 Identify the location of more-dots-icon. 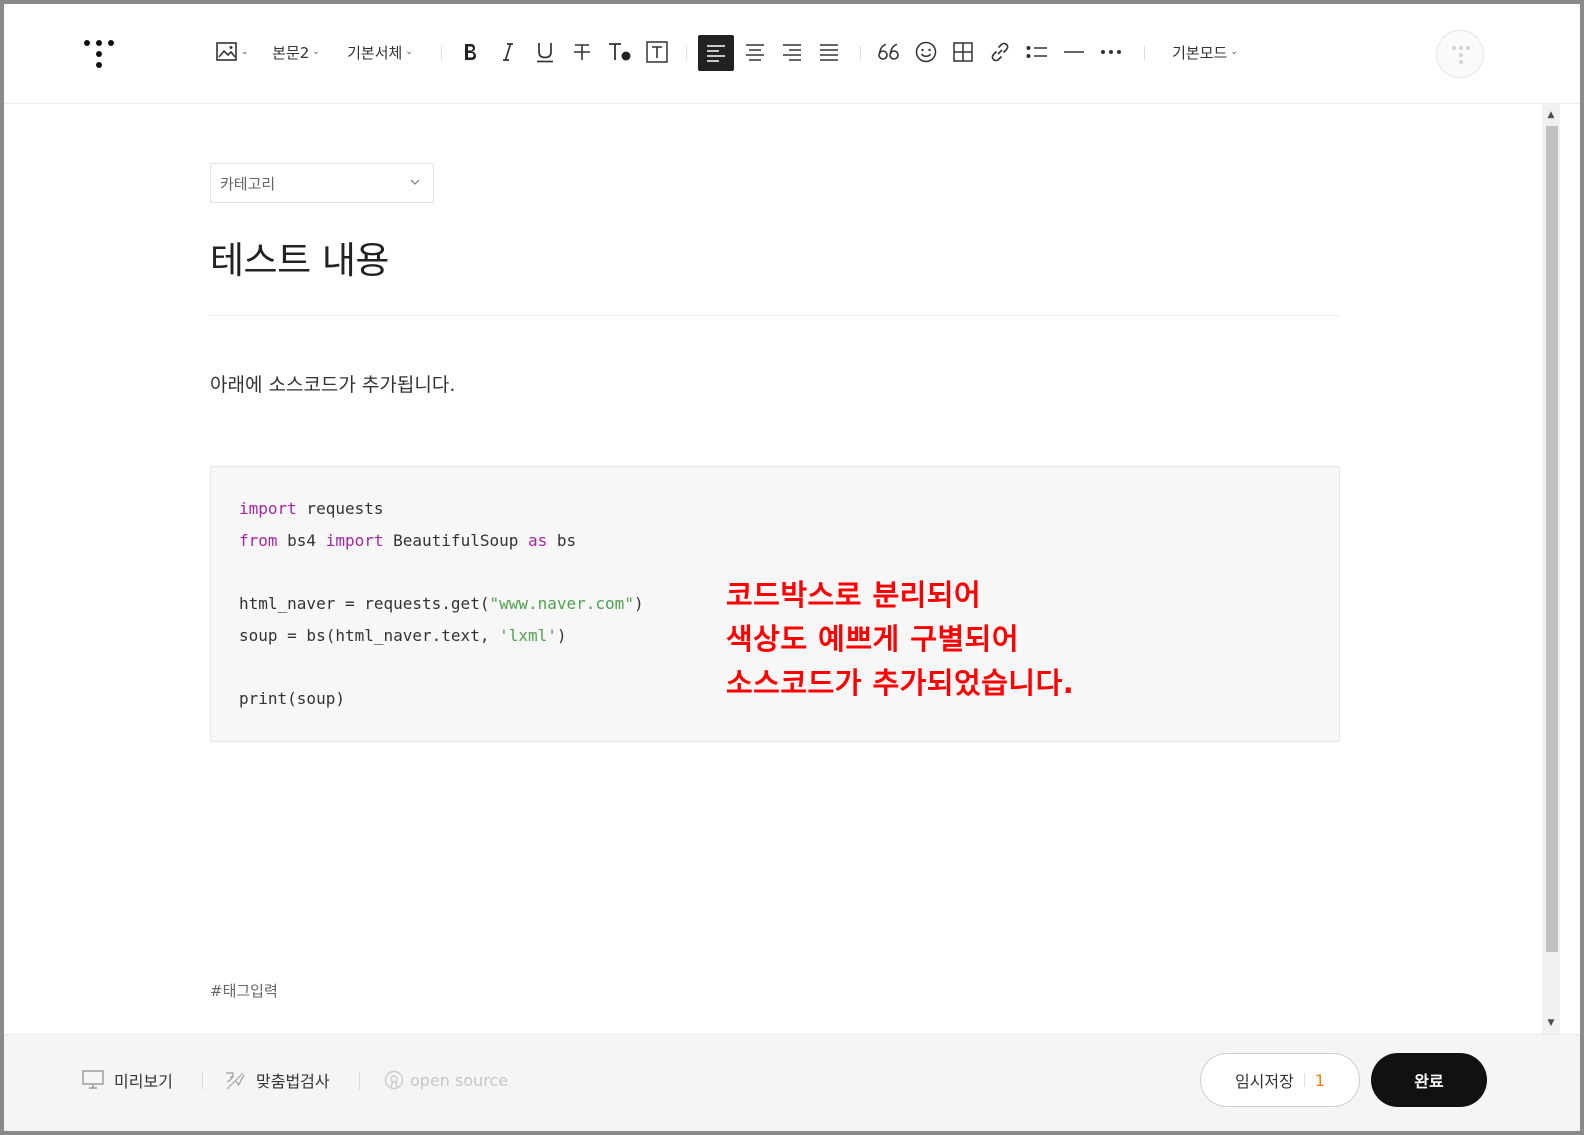
(1111, 52).